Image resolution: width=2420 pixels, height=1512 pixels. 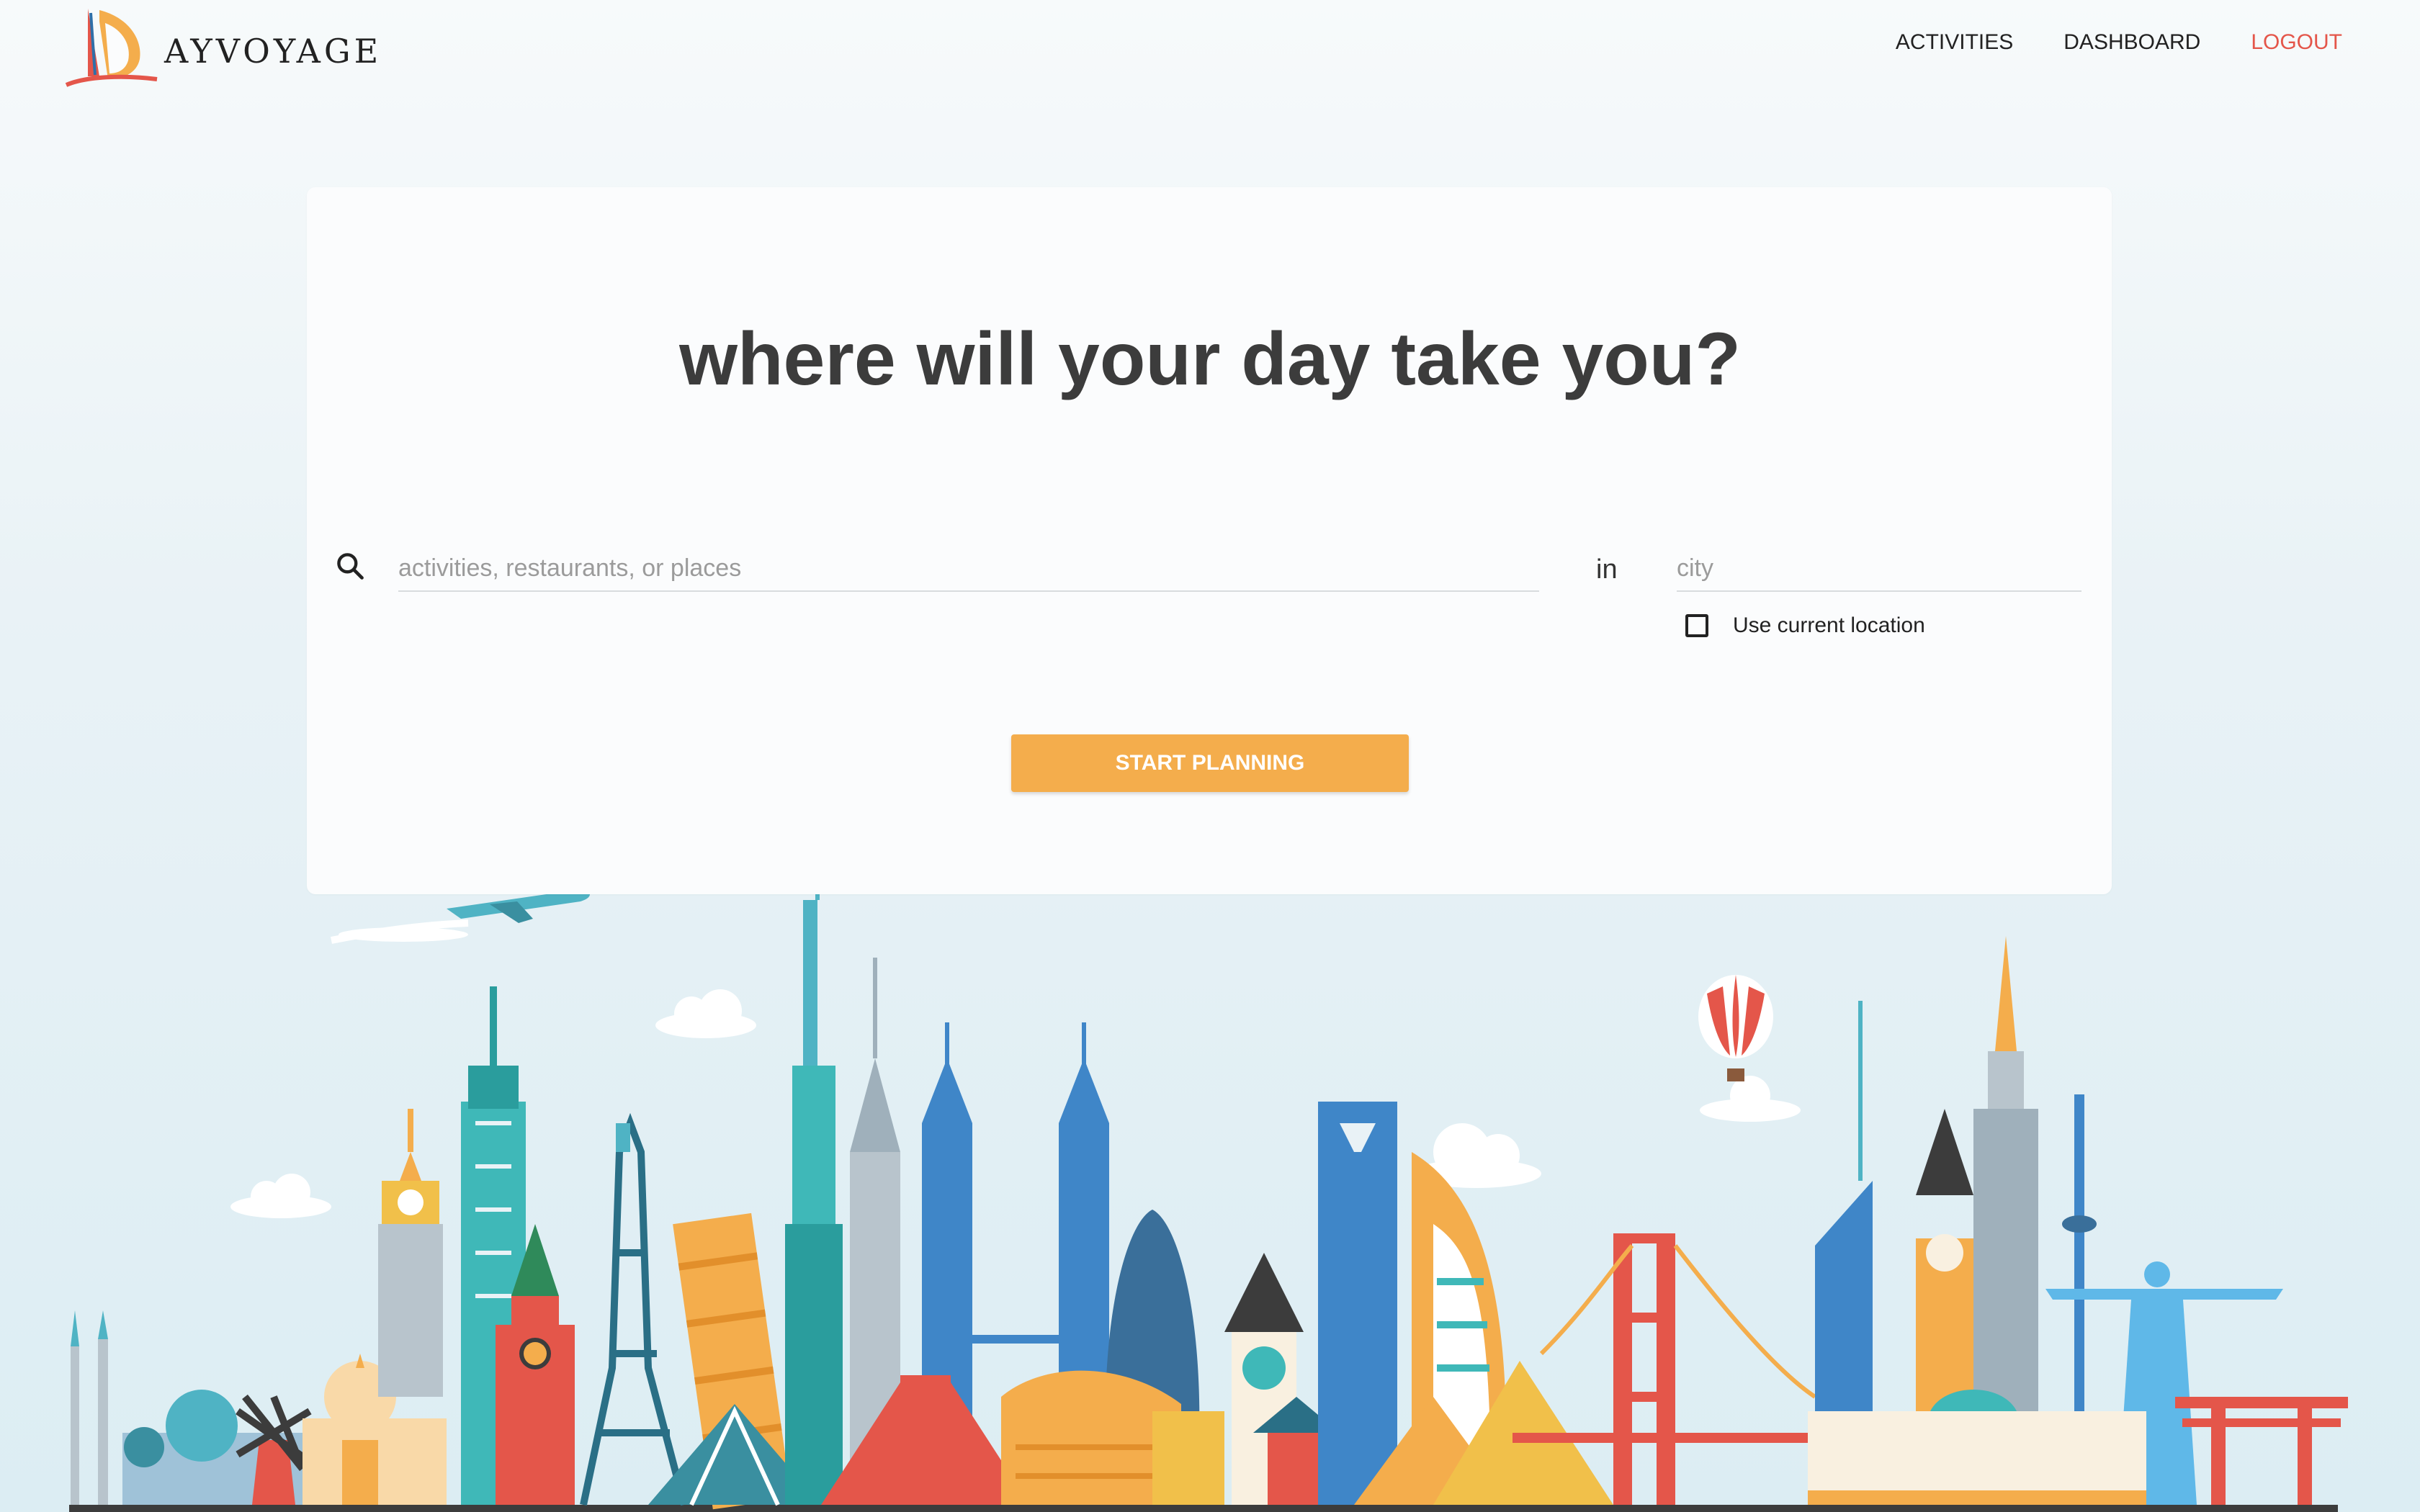 What do you see at coordinates (1357, 1303) in the screenshot?
I see `shanghai-world-financial-center` at bounding box center [1357, 1303].